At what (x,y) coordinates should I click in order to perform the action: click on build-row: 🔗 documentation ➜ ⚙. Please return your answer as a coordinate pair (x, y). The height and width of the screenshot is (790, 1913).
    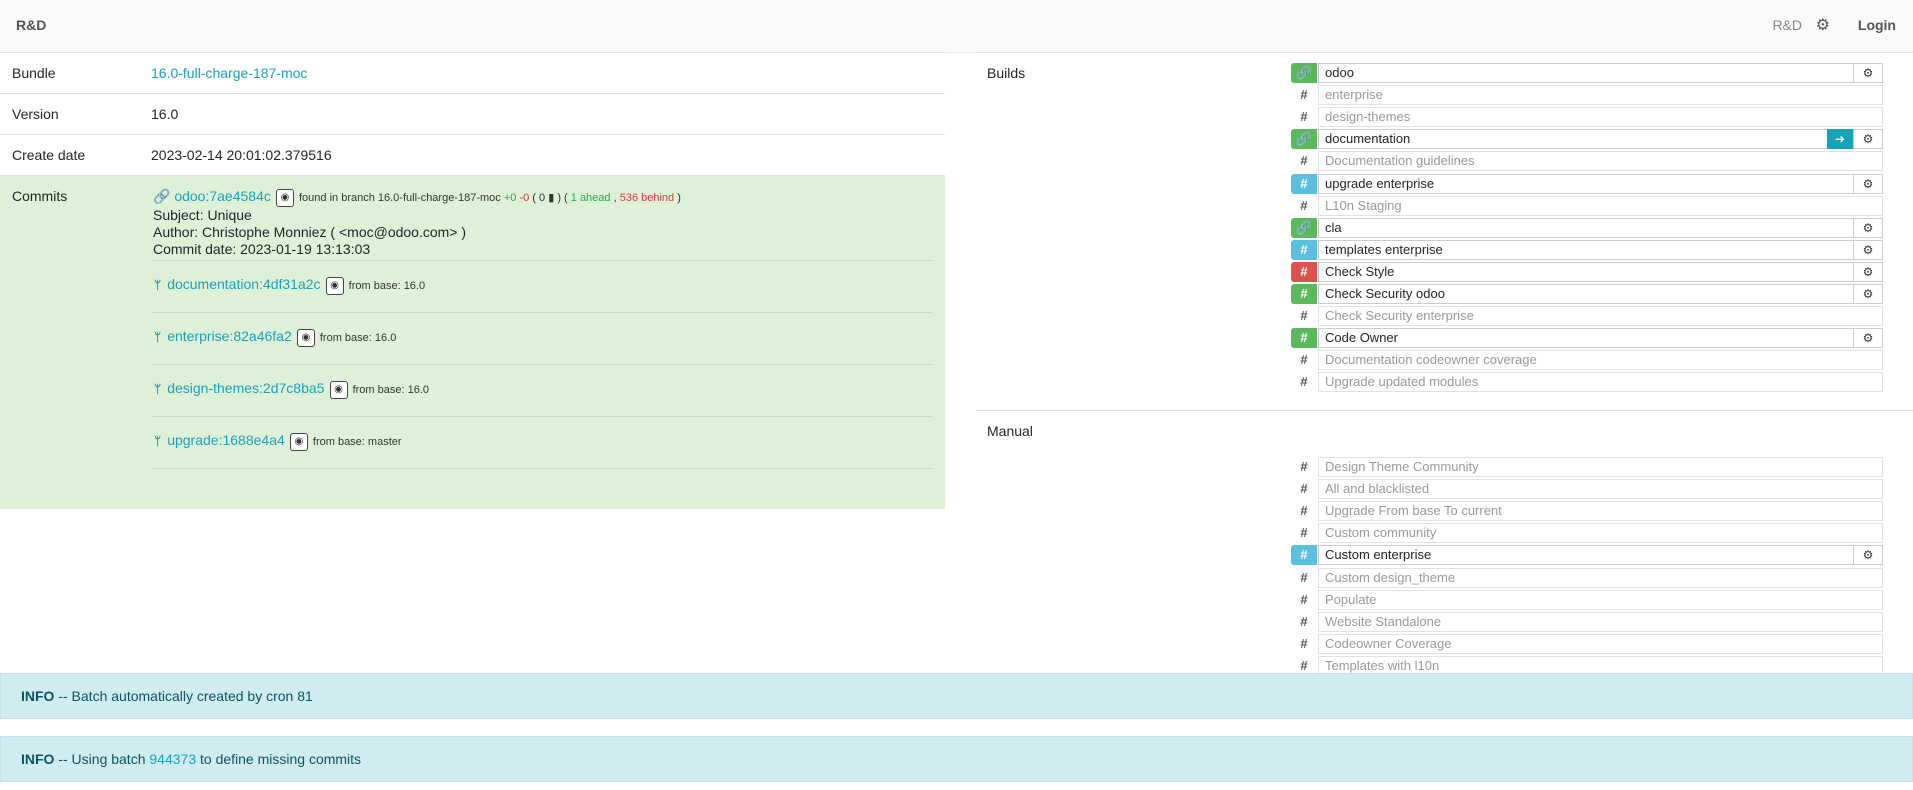
    Looking at the image, I should click on (1587, 139).